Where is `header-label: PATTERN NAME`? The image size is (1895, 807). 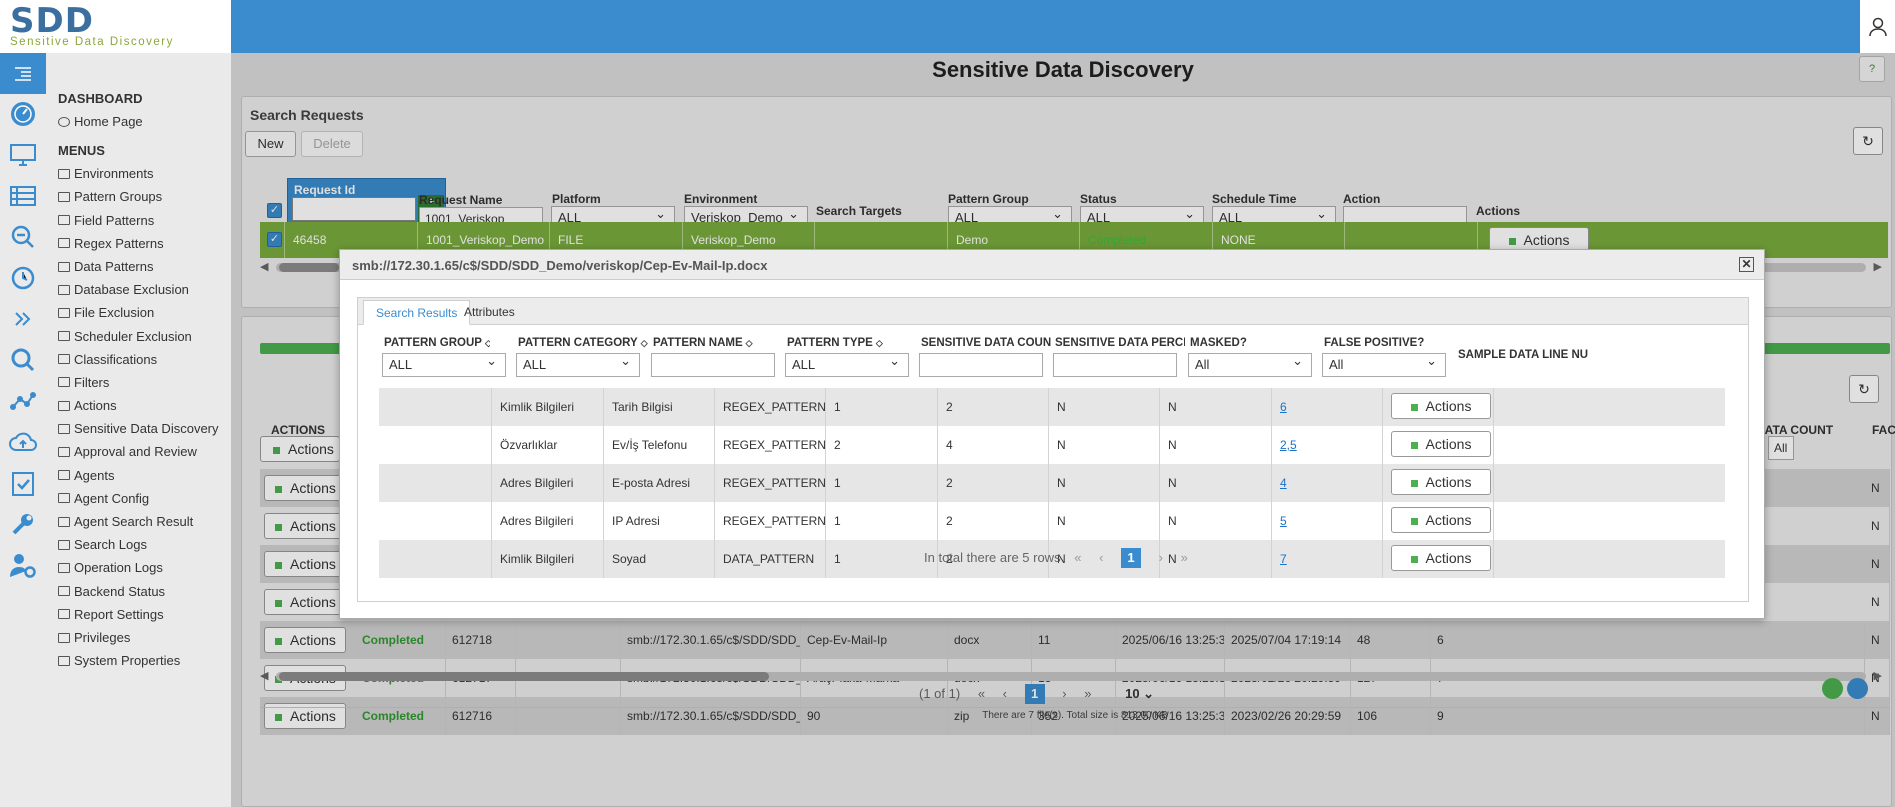
header-label: PATTERN NAME is located at coordinates (698, 343).